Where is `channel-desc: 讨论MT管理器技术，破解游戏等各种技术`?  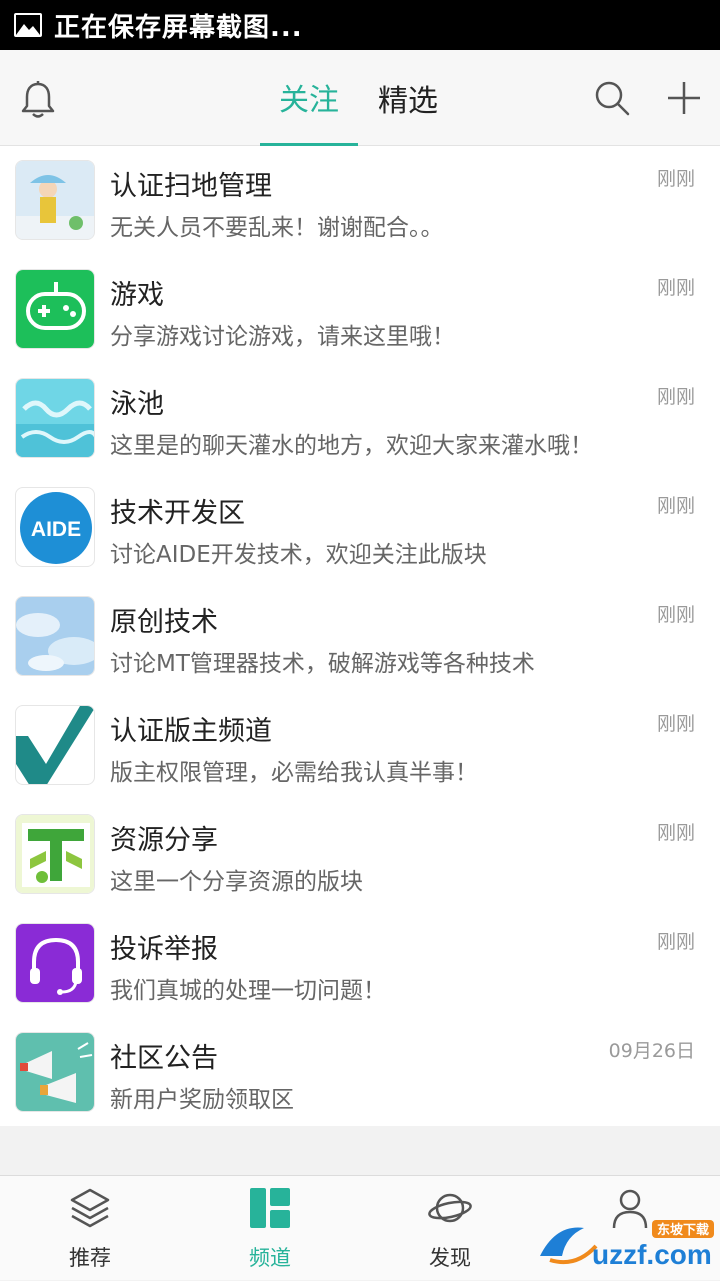 channel-desc: 讨论MT管理器技术，破解游戏等各种技术 is located at coordinates (322, 664).